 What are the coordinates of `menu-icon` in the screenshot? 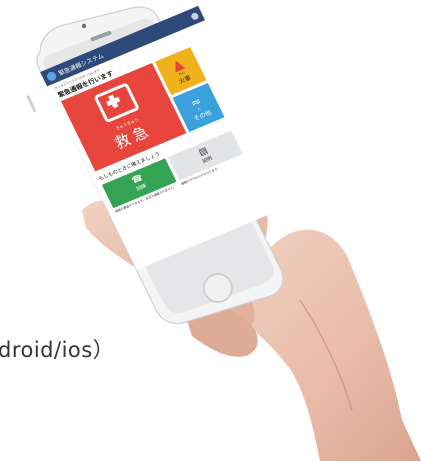 It's located at (194, 16).